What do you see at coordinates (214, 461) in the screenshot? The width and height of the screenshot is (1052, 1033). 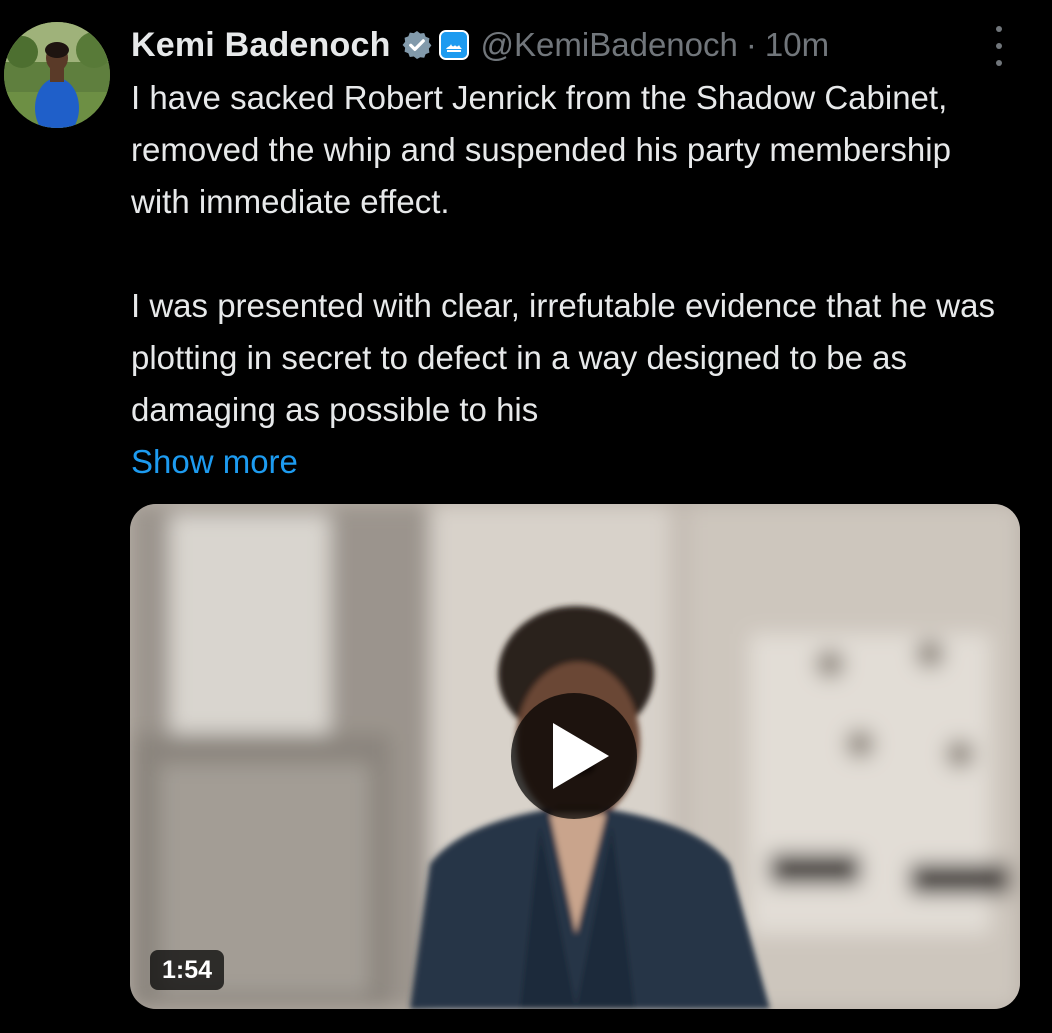 I see `show-more-link: Show more` at bounding box center [214, 461].